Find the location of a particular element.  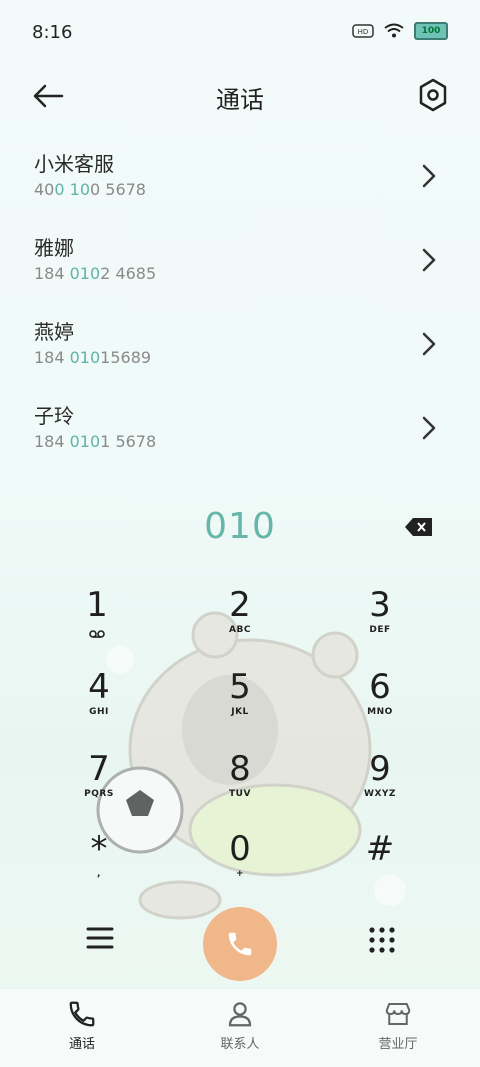

key-star: *, is located at coordinates (99, 866).